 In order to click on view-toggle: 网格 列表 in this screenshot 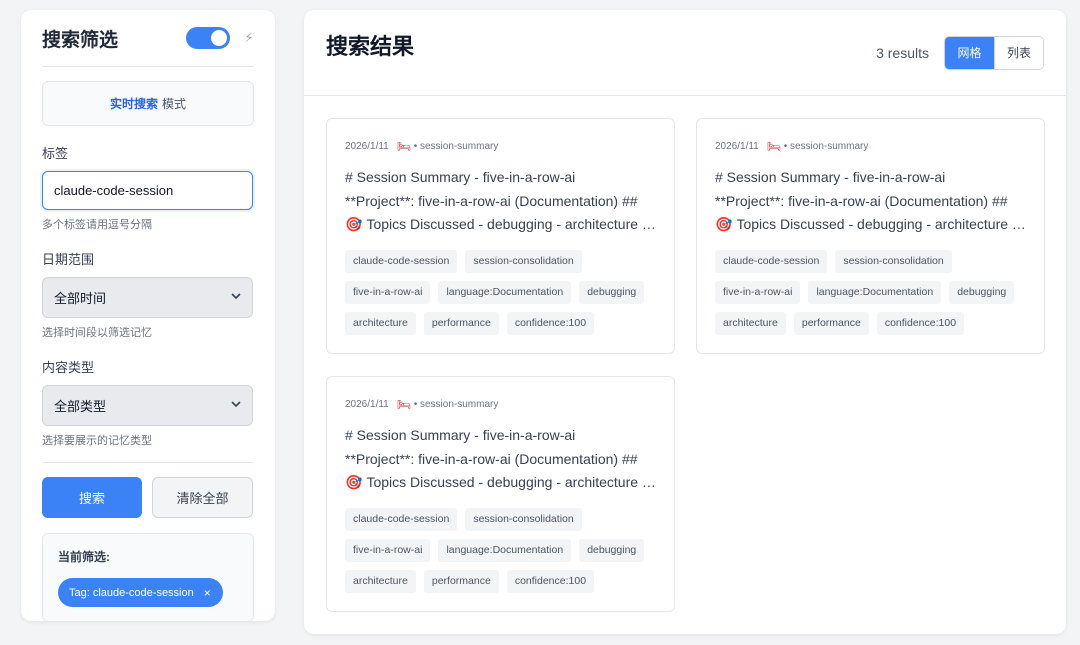, I will do `click(994, 52)`.